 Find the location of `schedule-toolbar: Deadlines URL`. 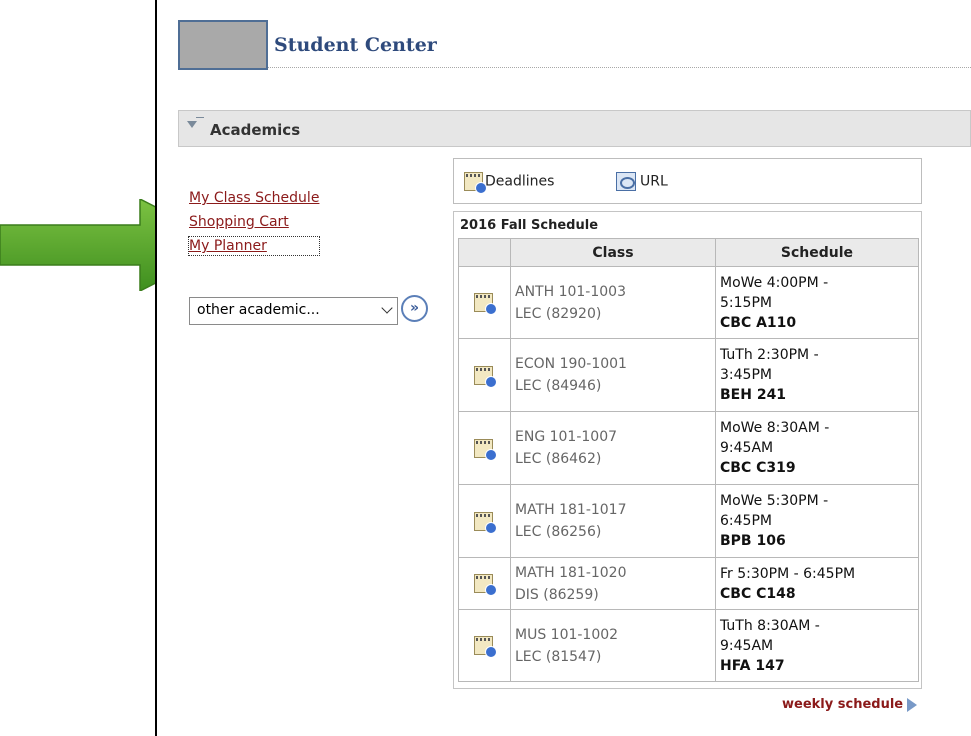

schedule-toolbar: Deadlines URL is located at coordinates (687, 181).